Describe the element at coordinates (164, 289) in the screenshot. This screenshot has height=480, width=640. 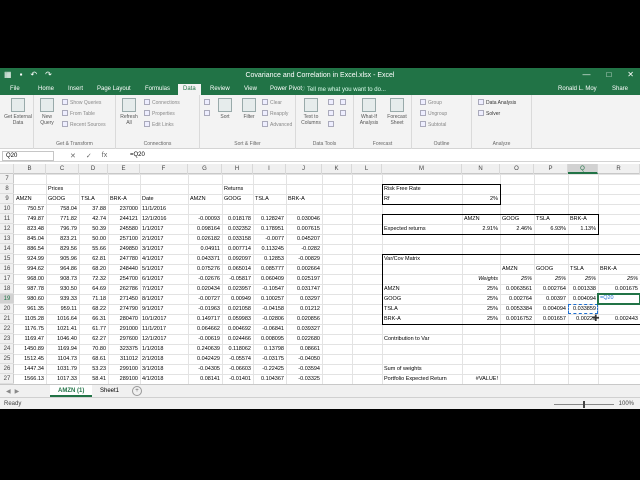
I see `date-cell: 7/1/2017` at that location.